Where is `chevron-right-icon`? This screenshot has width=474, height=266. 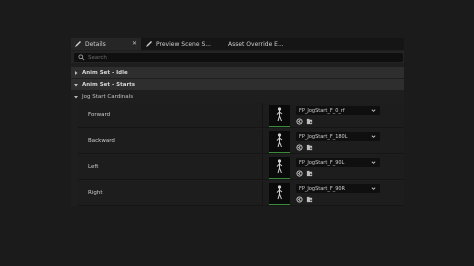 chevron-right-icon is located at coordinates (76, 72).